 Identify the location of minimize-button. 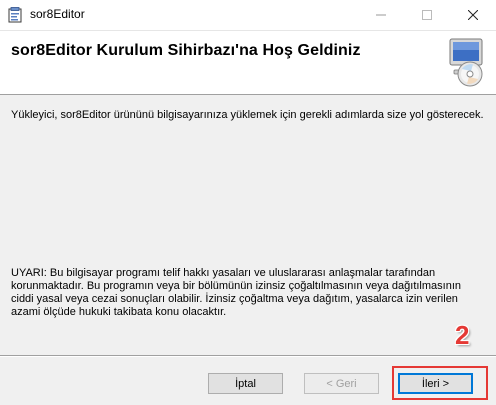
(381, 15).